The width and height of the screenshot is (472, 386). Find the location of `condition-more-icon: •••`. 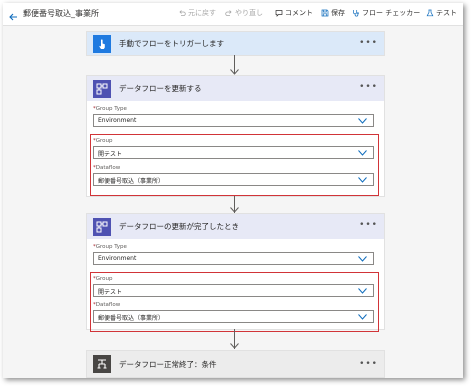

condition-more-icon: ••• is located at coordinates (368, 364).